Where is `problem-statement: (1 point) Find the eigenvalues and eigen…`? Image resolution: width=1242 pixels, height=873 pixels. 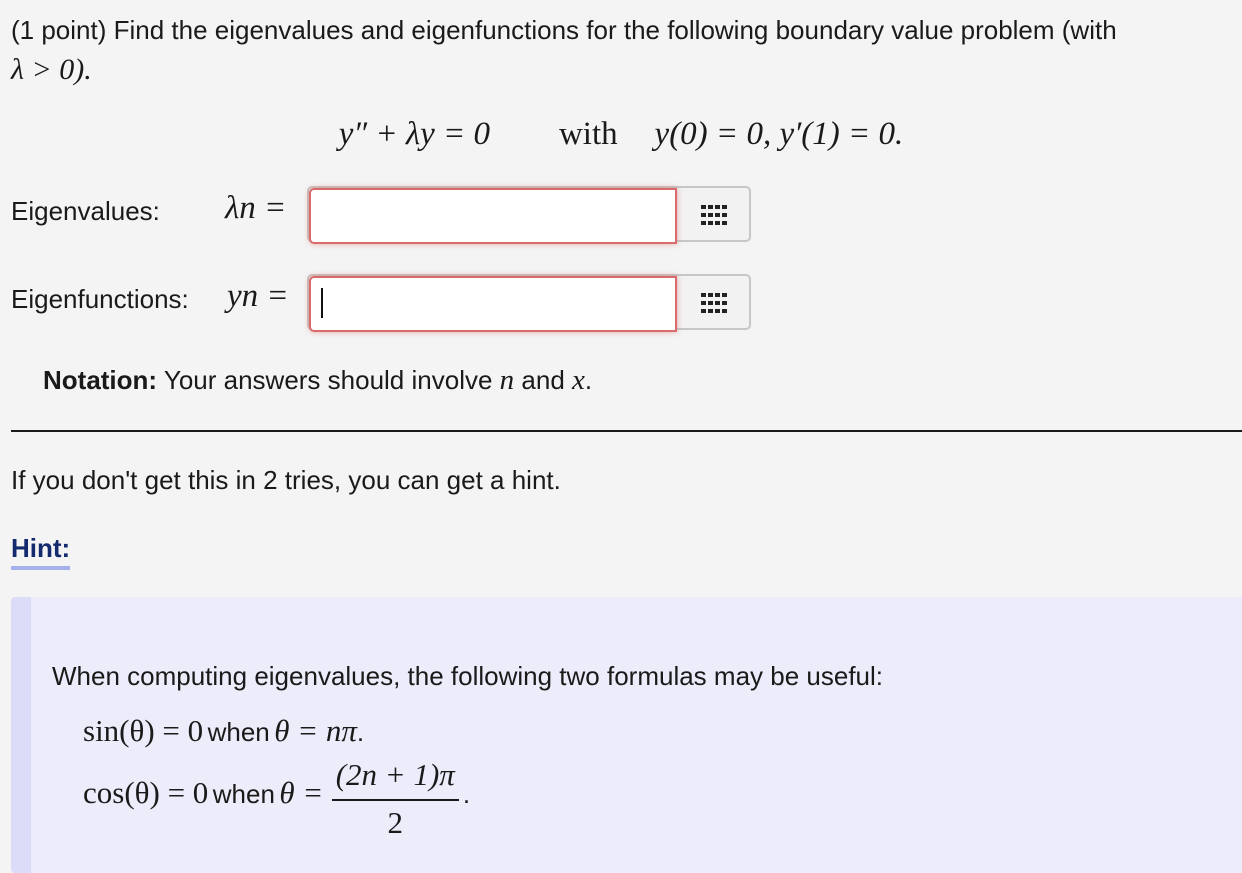
problem-statement: (1 point) Find the eigenvalues and eigen… is located at coordinates (623, 50).